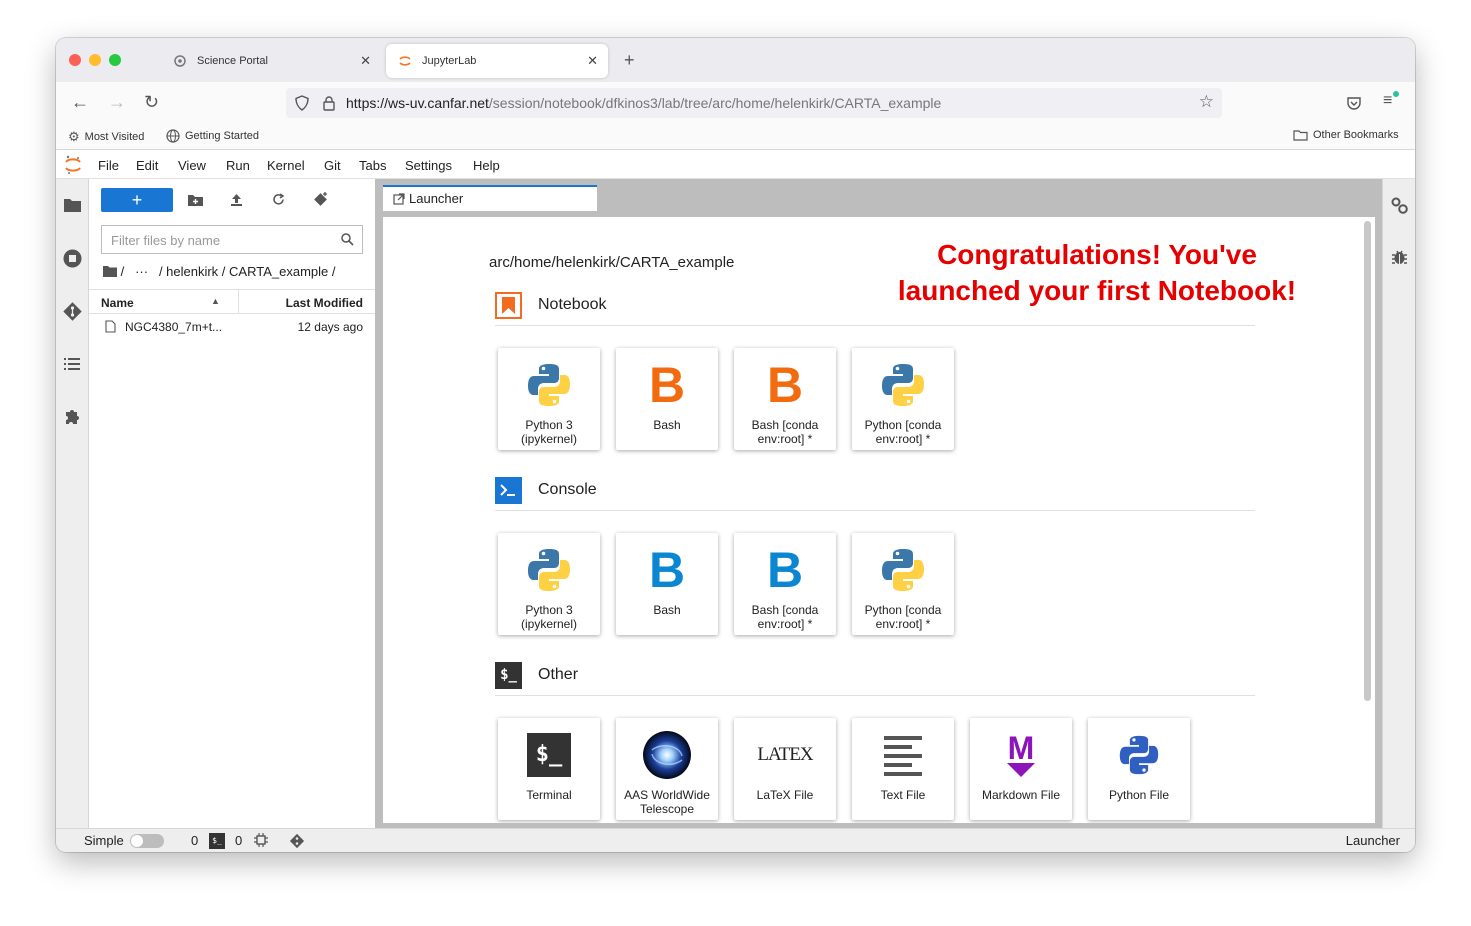 This screenshot has width=1471, height=926. What do you see at coordinates (735, 840) in the screenshot?
I see `status-bar: Simple 0 $_ 0 Launcher` at bounding box center [735, 840].